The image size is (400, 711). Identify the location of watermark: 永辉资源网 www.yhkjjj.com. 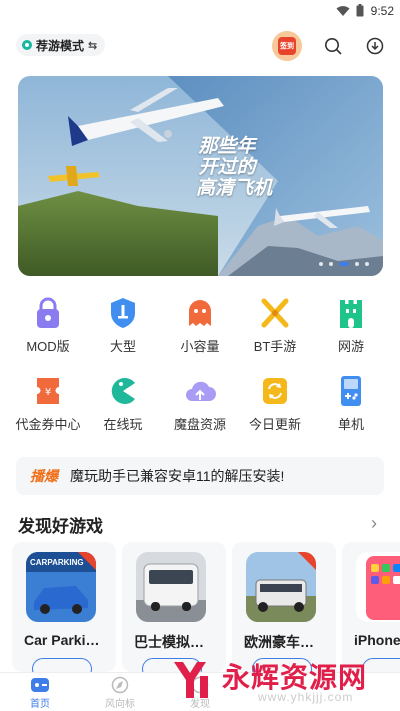
(284, 683).